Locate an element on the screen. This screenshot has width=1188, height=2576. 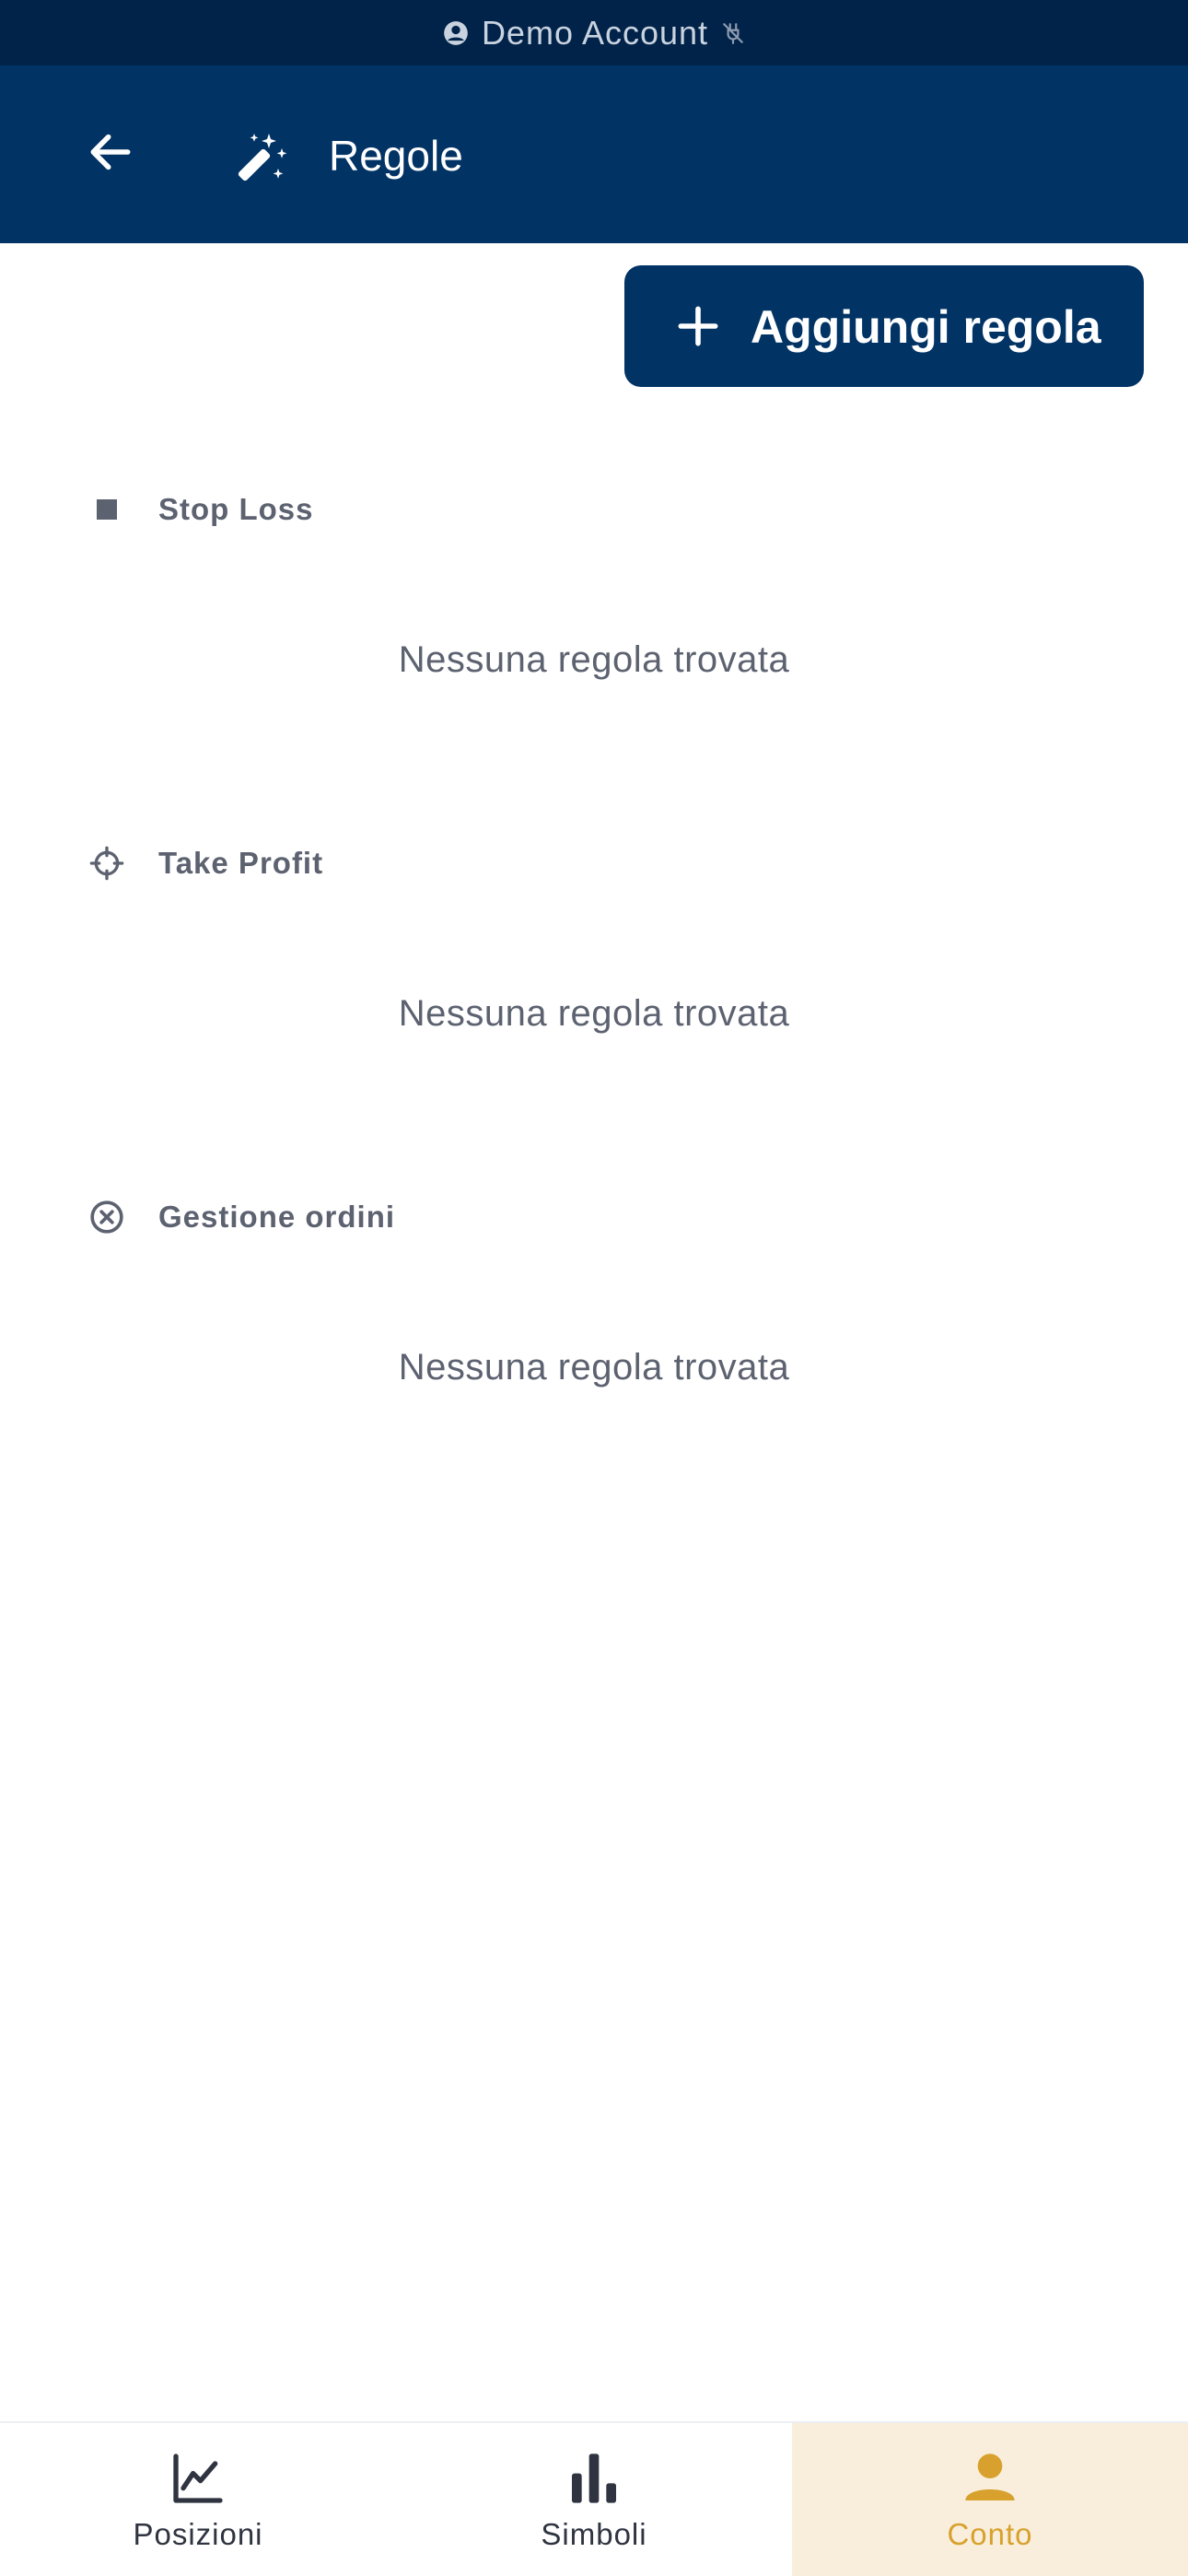
bar-chart-icon is located at coordinates (594, 2478).